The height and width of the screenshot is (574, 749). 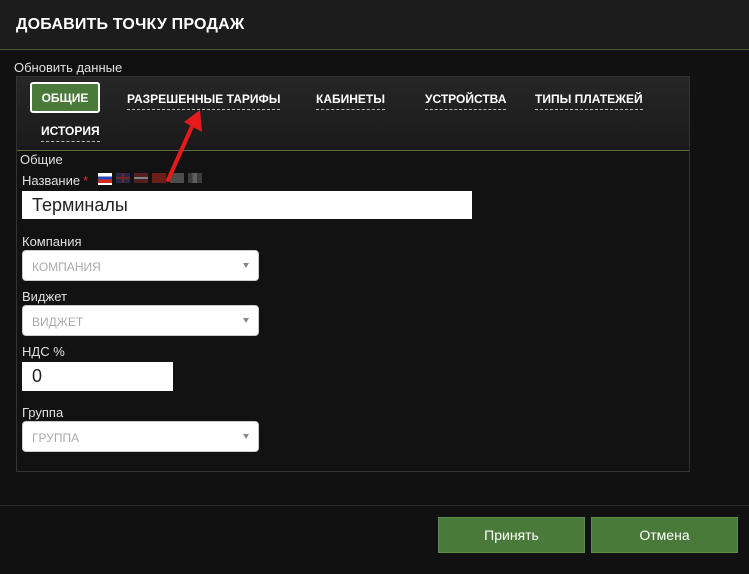 What do you see at coordinates (466, 101) in the screenshot?
I see `tab-devices: УСТРОЙСТВА` at bounding box center [466, 101].